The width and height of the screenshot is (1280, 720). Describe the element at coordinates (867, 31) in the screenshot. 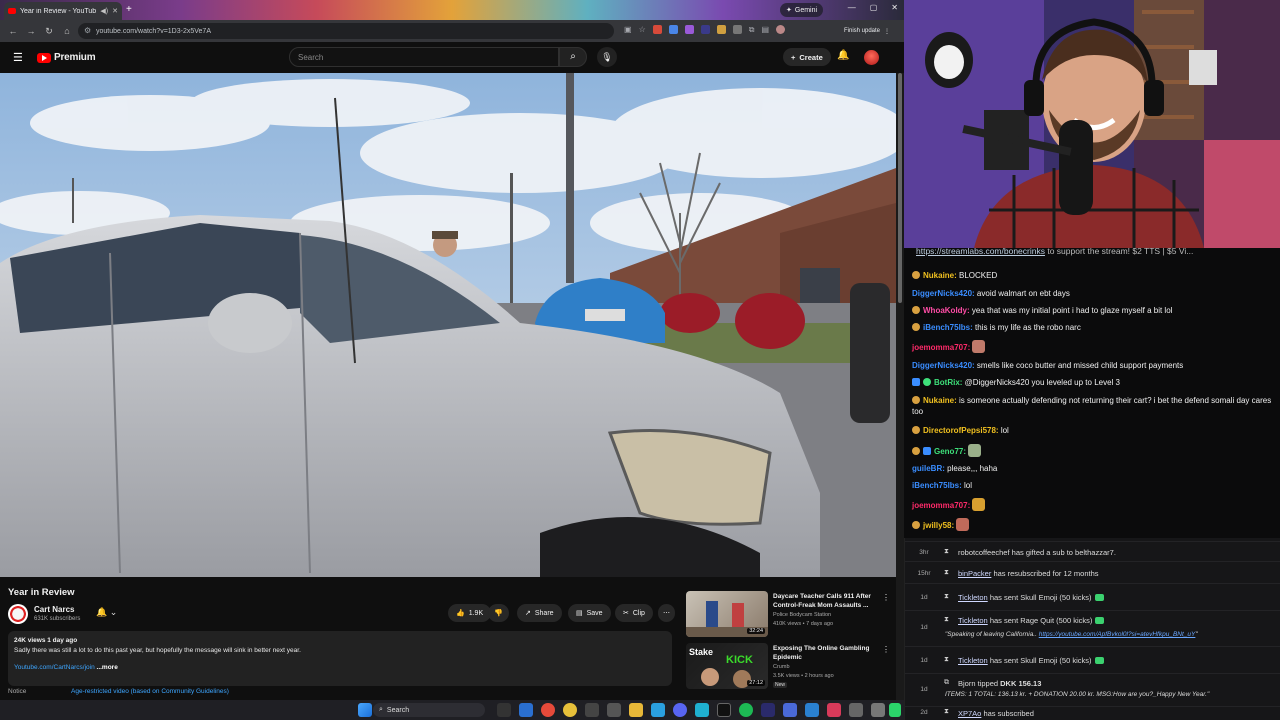

I see `finish-update-button: Finish update ⋮` at that location.